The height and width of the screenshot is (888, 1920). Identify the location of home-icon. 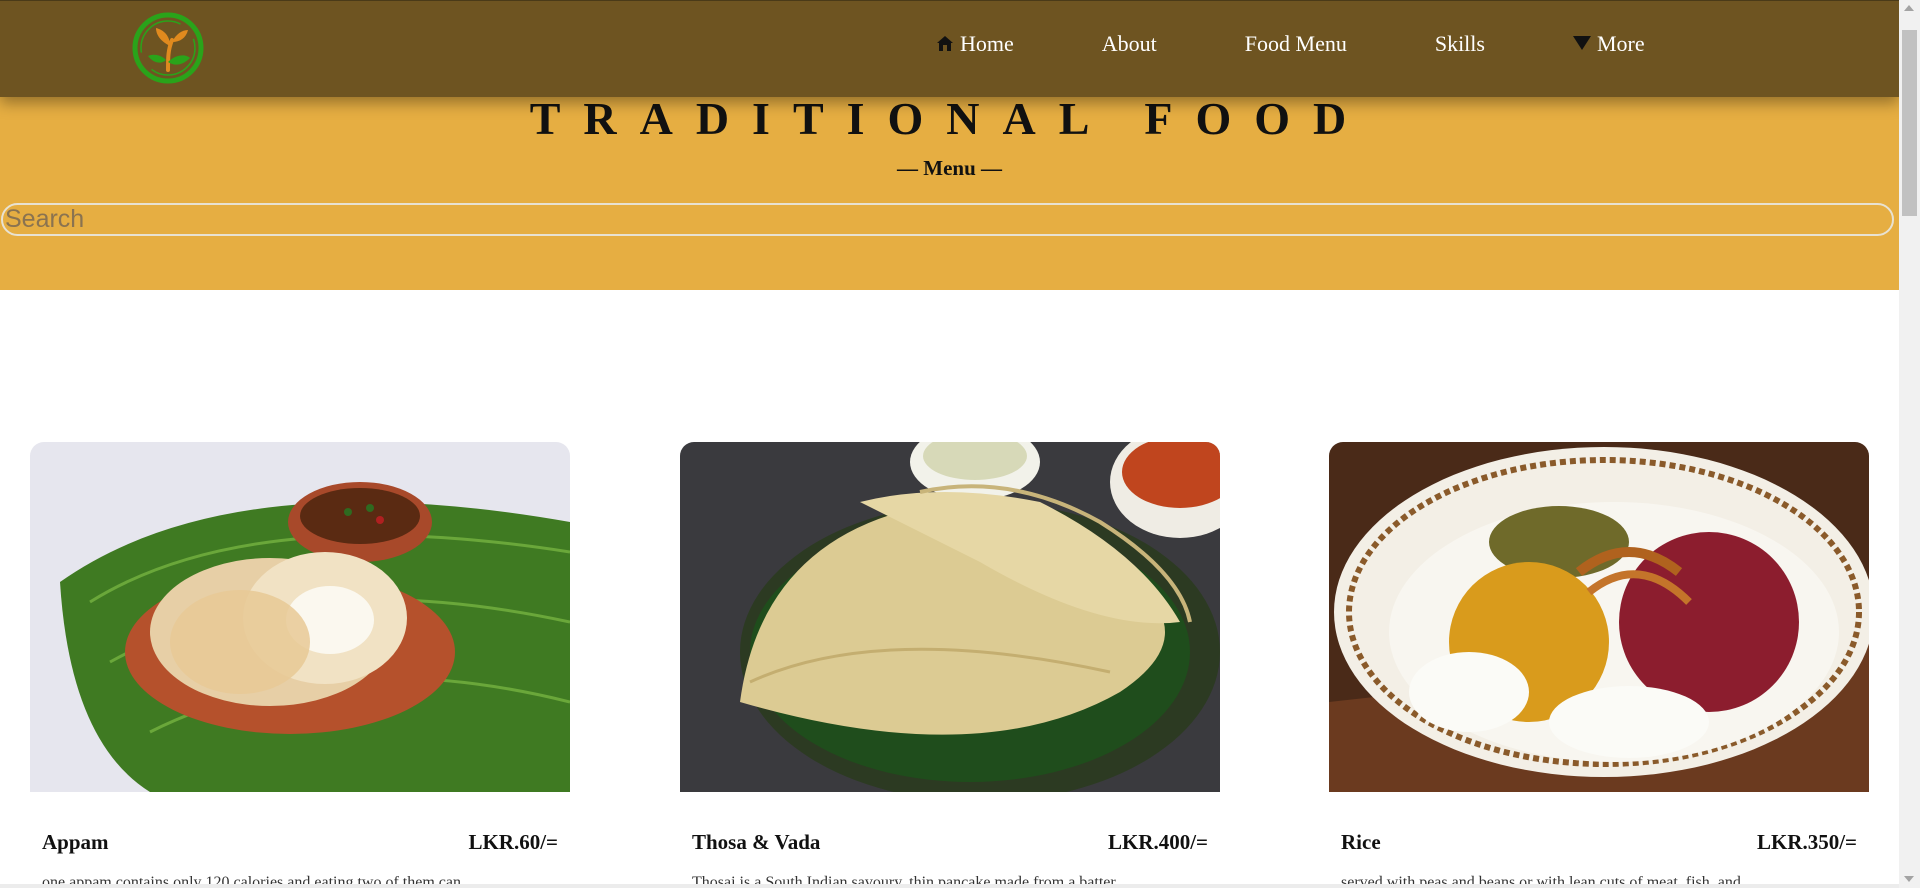
(945, 44).